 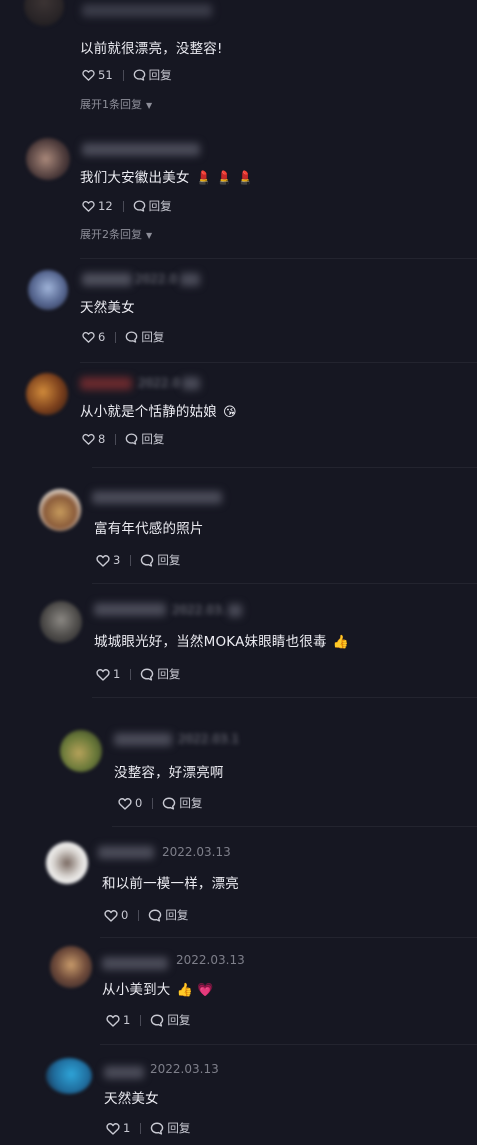 I want to click on like-button: 3, so click(x=108, y=560).